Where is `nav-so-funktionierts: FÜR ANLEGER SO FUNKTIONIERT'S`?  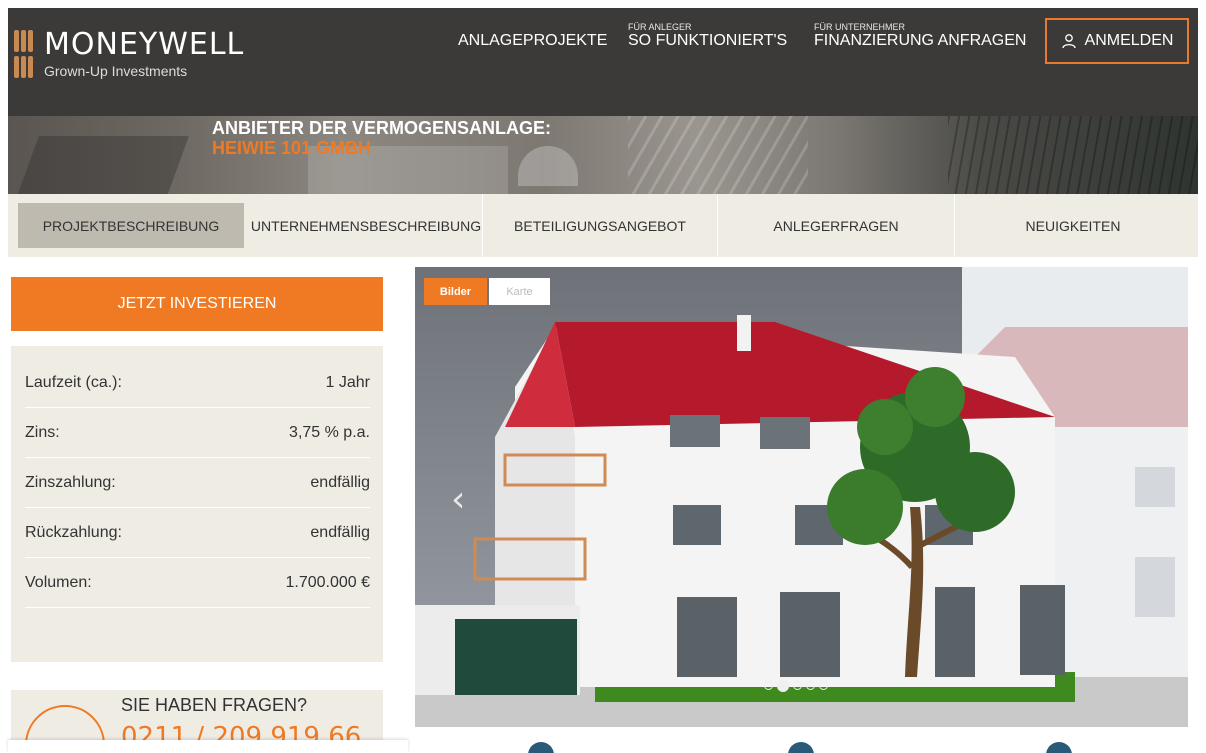 nav-so-funktionierts: FÜR ANLEGER SO FUNKTIONIERT'S is located at coordinates (707, 36).